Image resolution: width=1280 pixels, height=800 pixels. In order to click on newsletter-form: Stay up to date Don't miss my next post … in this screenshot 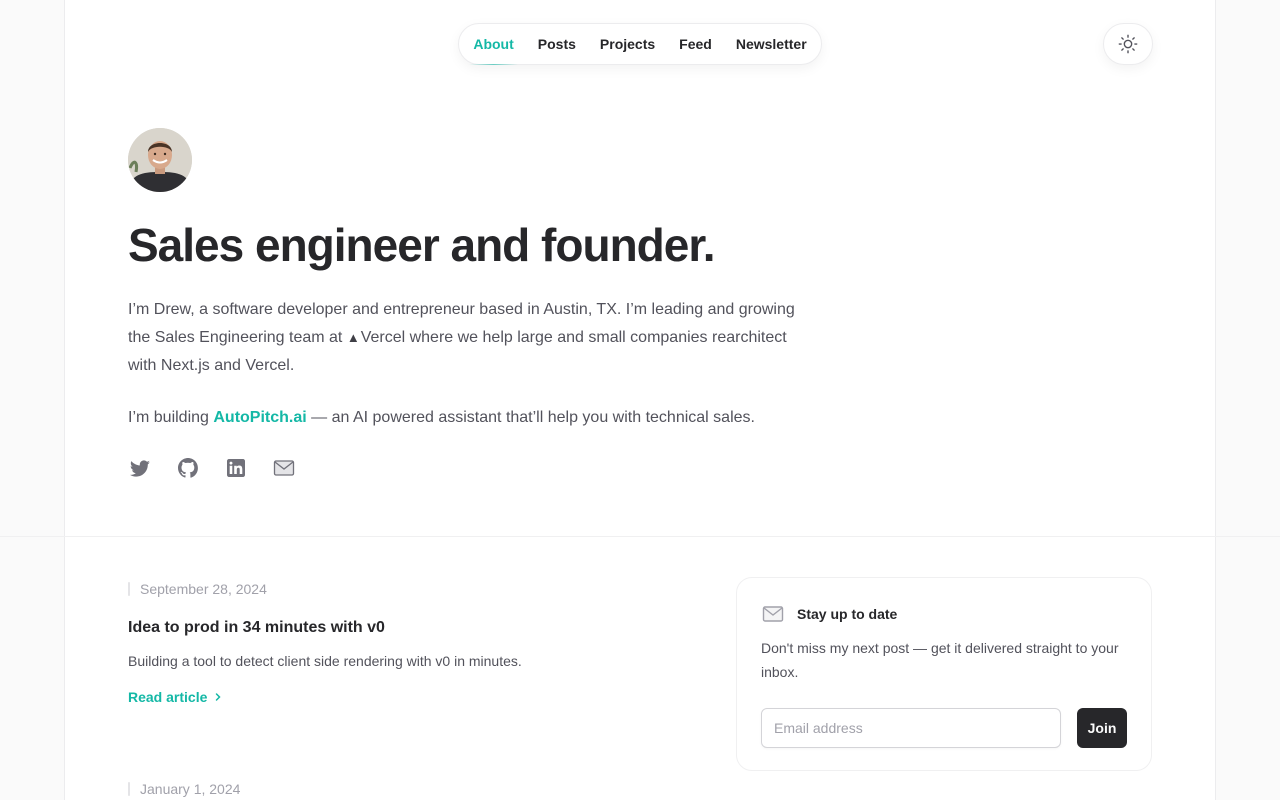, I will do `click(944, 674)`.